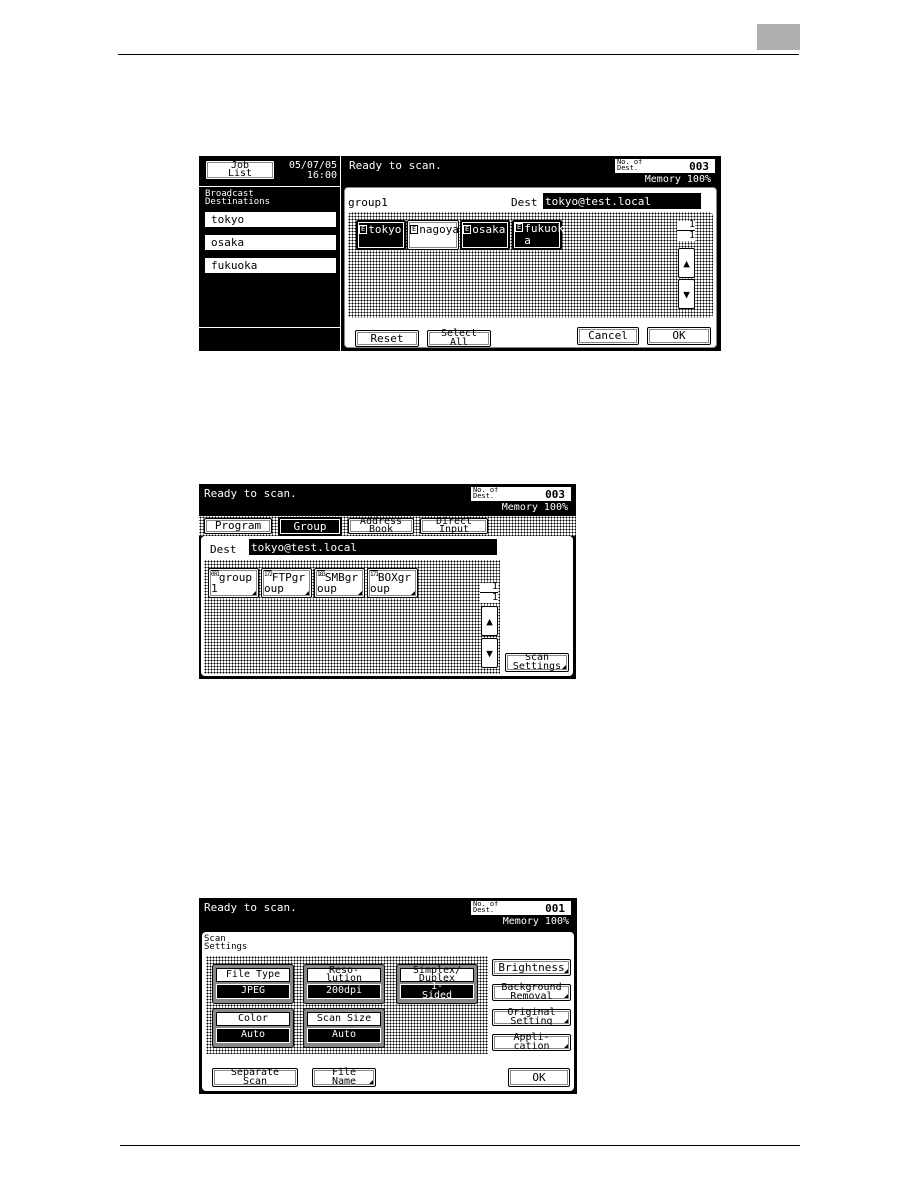 This screenshot has width=918, height=1188. What do you see at coordinates (385, 229) in the screenshot?
I see `destination-label: tokyo` at bounding box center [385, 229].